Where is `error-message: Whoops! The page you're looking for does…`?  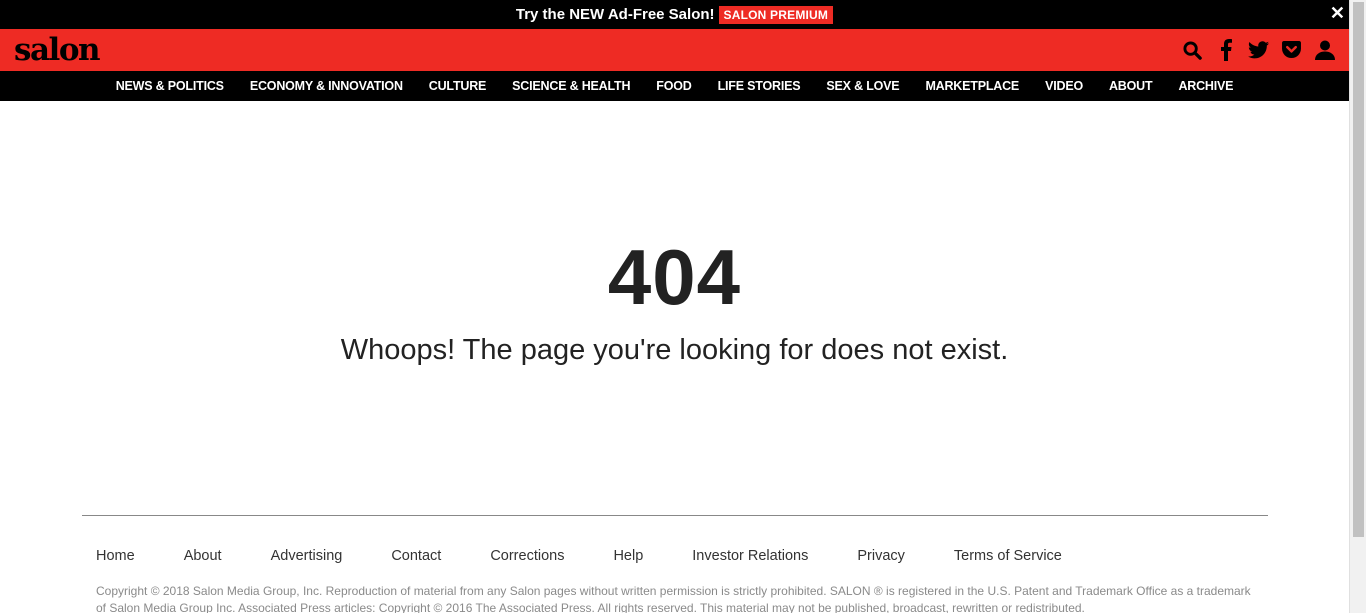
error-message: Whoops! The page you're looking for does… is located at coordinates (674, 350).